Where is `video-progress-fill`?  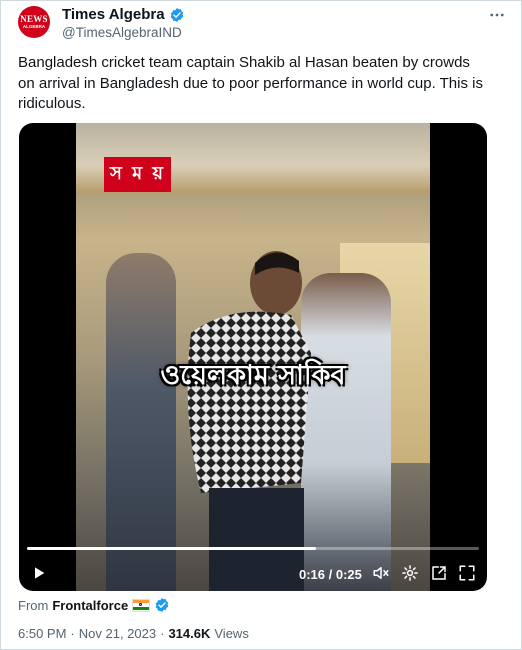
video-progress-fill is located at coordinates (172, 548).